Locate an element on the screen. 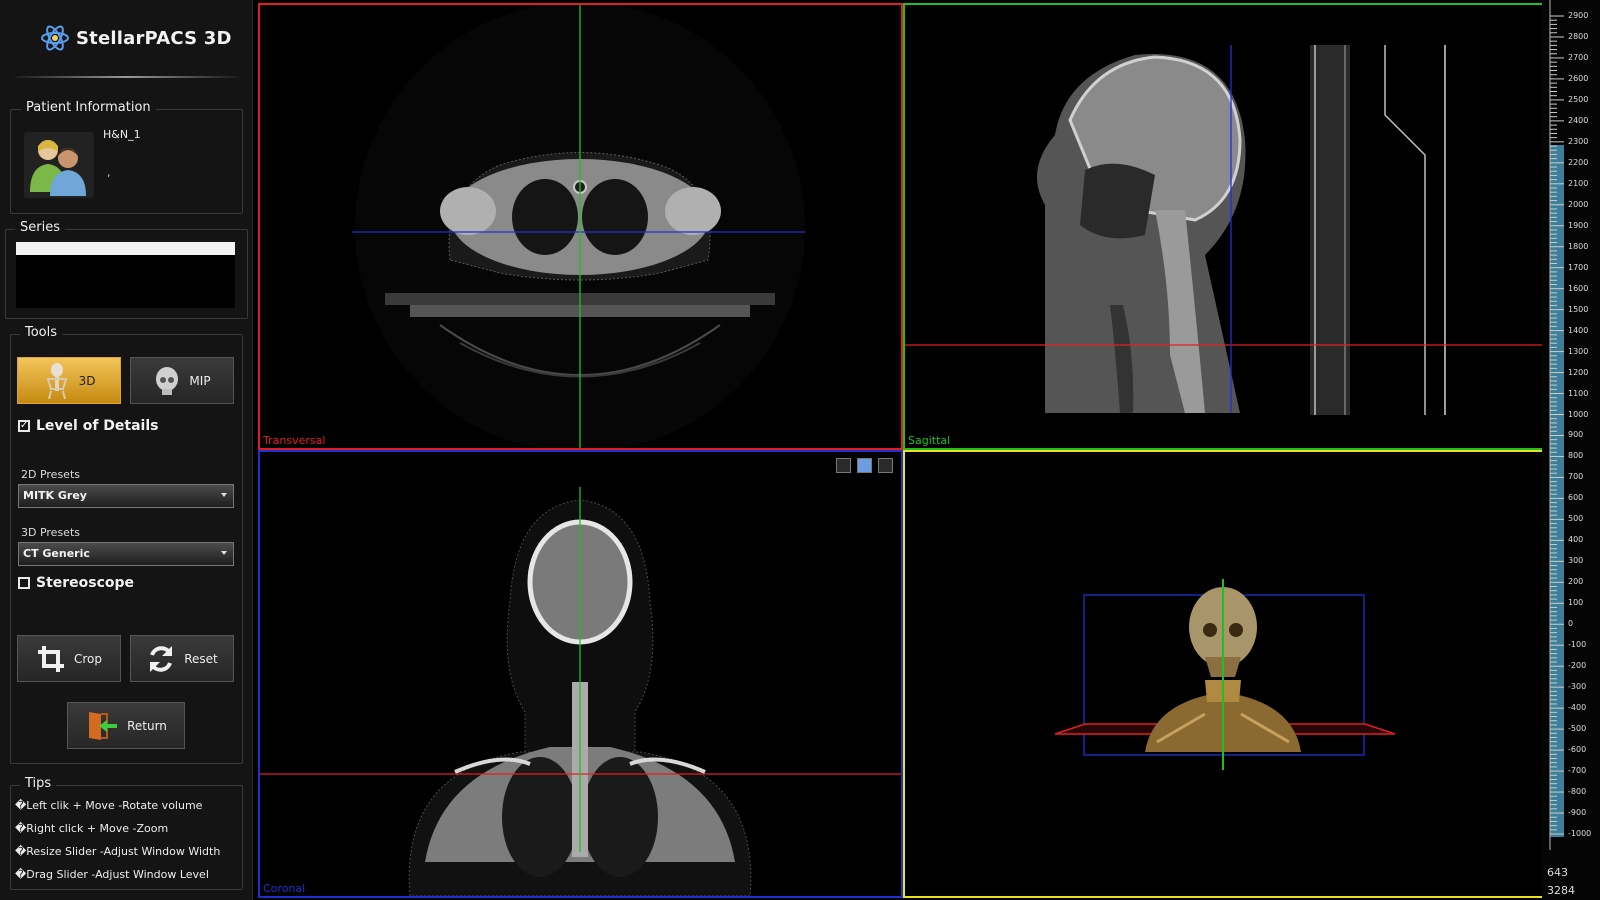  window-width-value: 3284 is located at coordinates (1561, 890).